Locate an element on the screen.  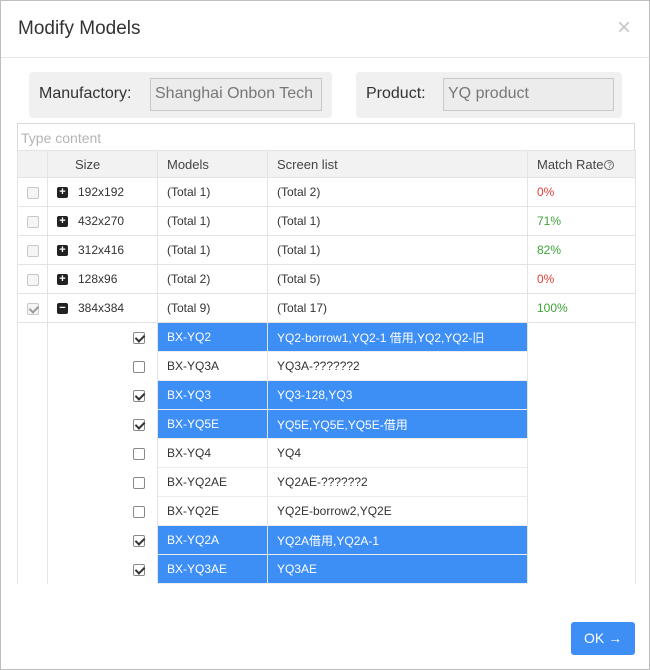
model-row: BX-YQ5E YQ5E,YQ5E,YQ5E-借用 is located at coordinates (326, 424).